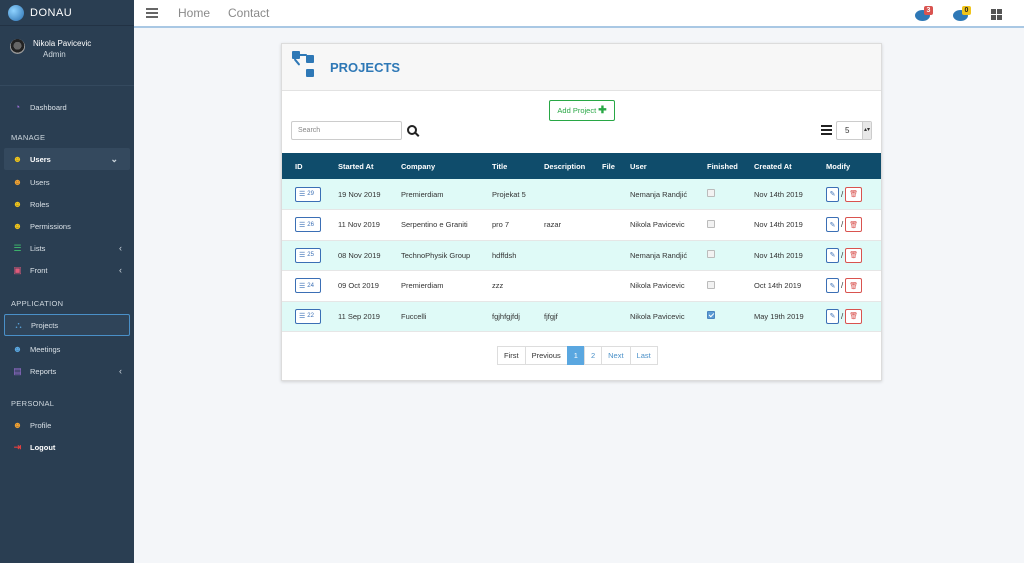  What do you see at coordinates (359, 255) in the screenshot?
I see `started-at-cell: 08 Nov 2019` at bounding box center [359, 255].